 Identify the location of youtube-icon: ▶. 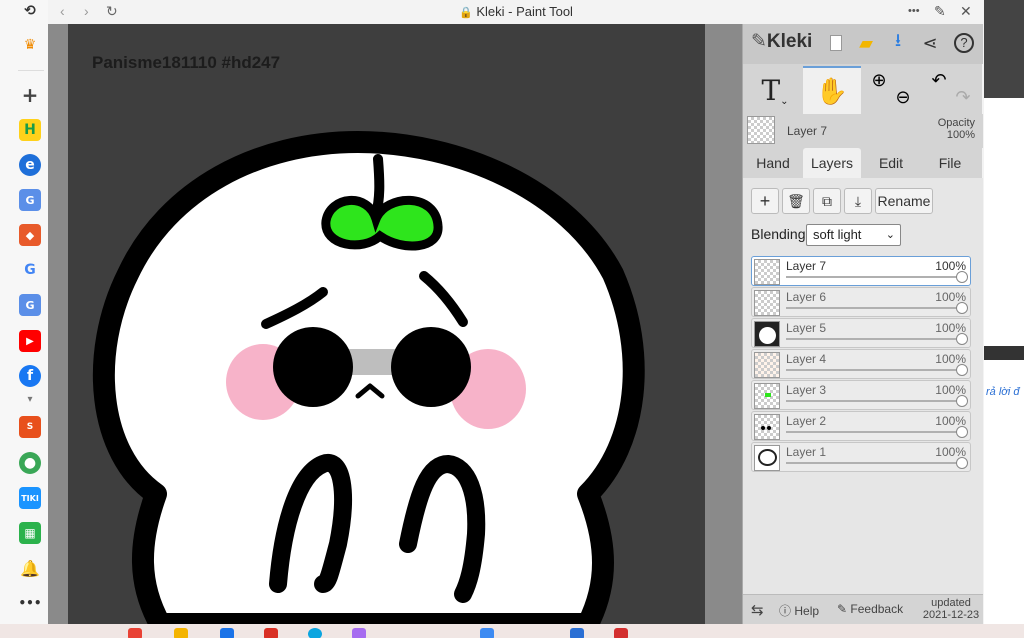
(30, 341).